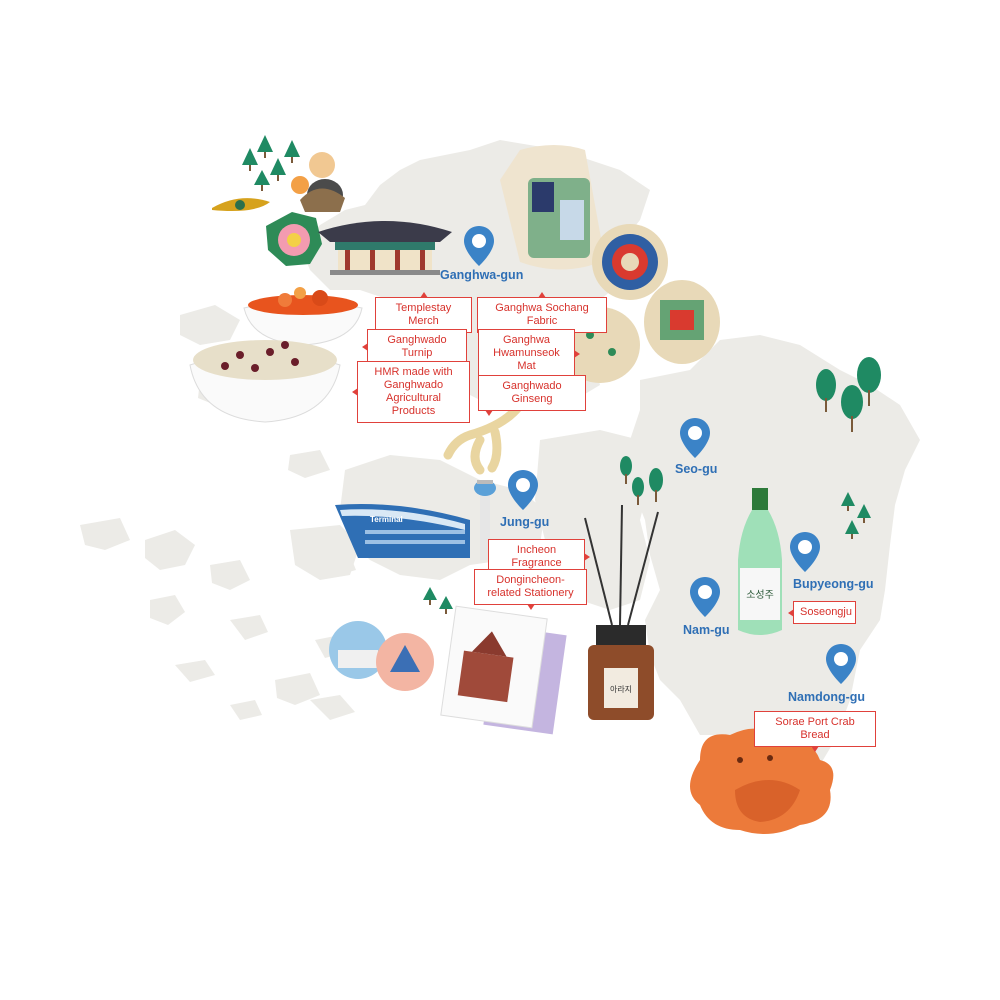 Image resolution: width=1000 pixels, height=1000 pixels. I want to click on district-label-namdong: Namdong-gu, so click(826, 697).